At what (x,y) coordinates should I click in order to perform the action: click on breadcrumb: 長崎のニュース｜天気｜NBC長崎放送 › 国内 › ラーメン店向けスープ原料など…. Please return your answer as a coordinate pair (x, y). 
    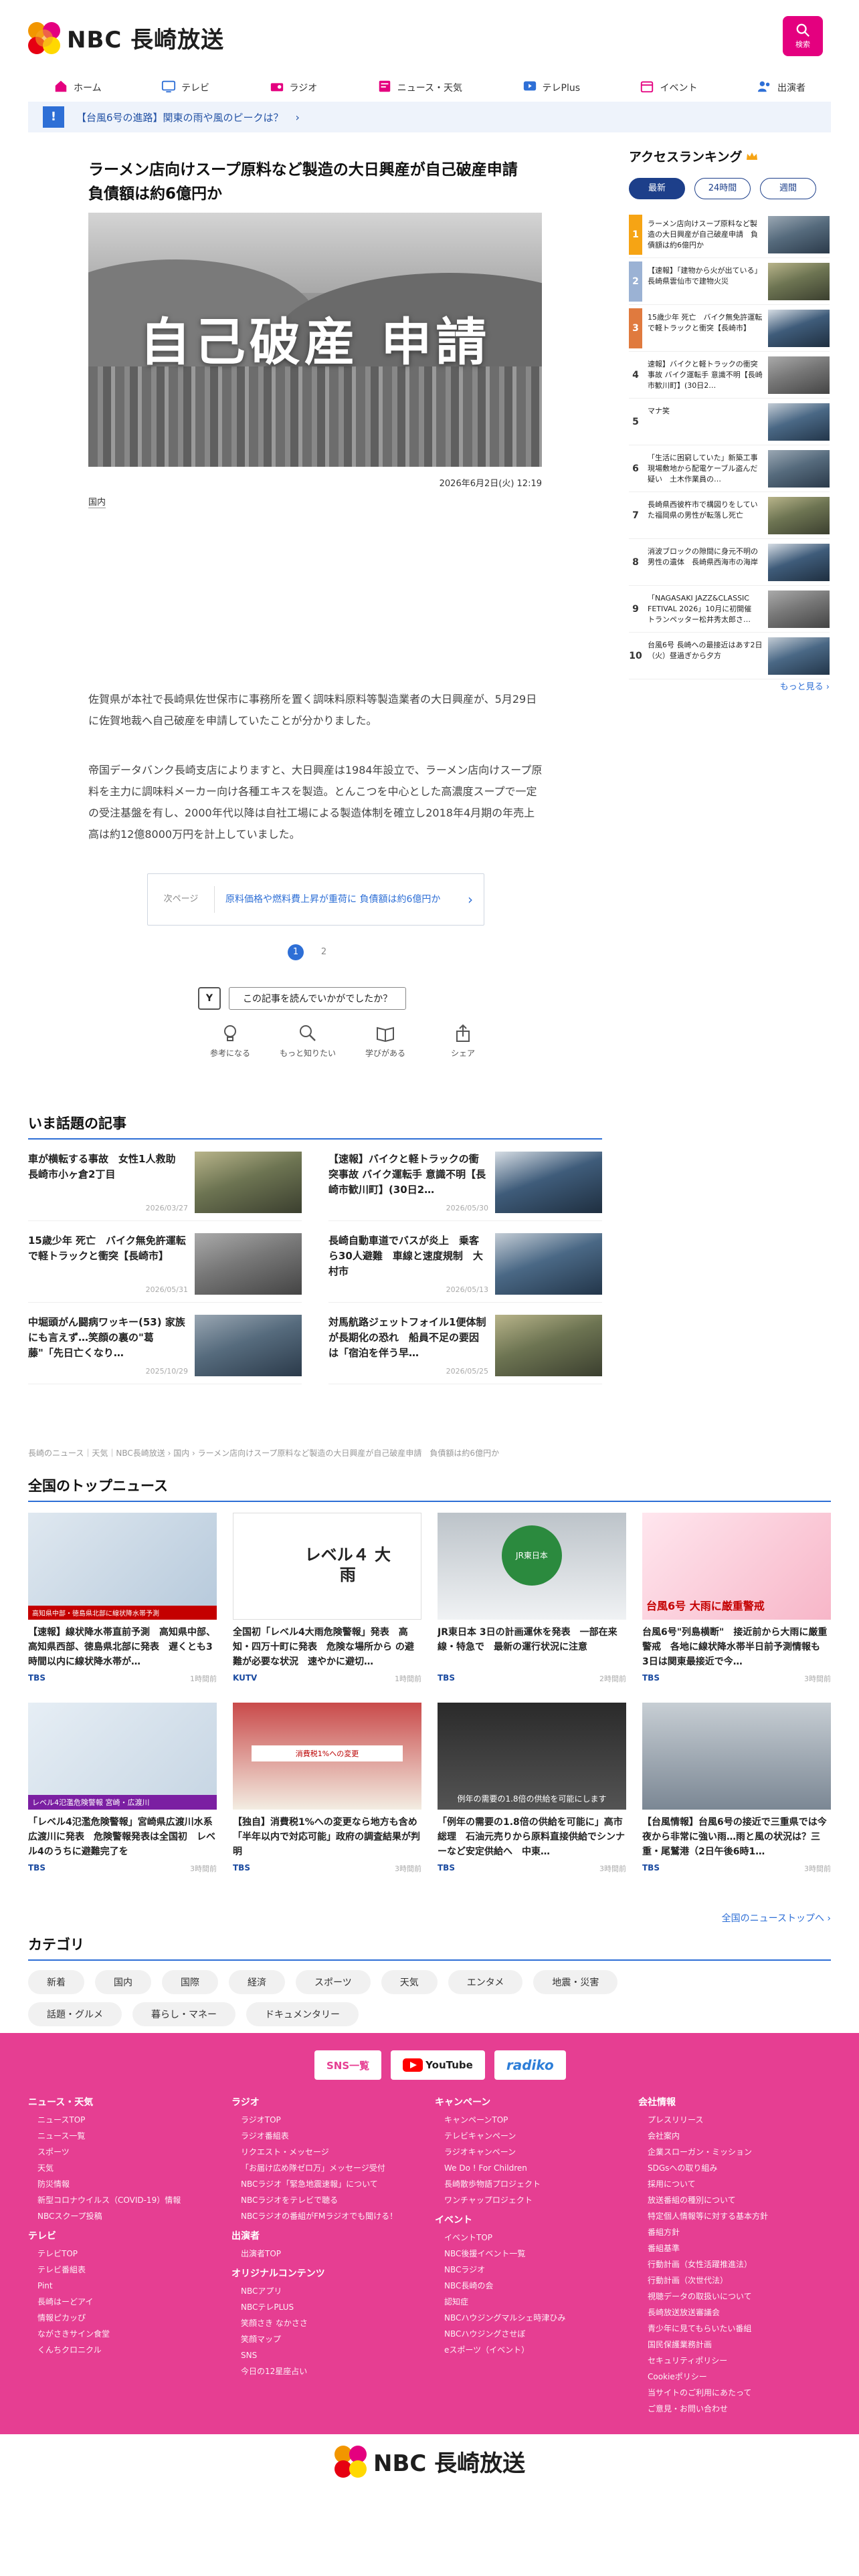
    Looking at the image, I should click on (263, 1453).